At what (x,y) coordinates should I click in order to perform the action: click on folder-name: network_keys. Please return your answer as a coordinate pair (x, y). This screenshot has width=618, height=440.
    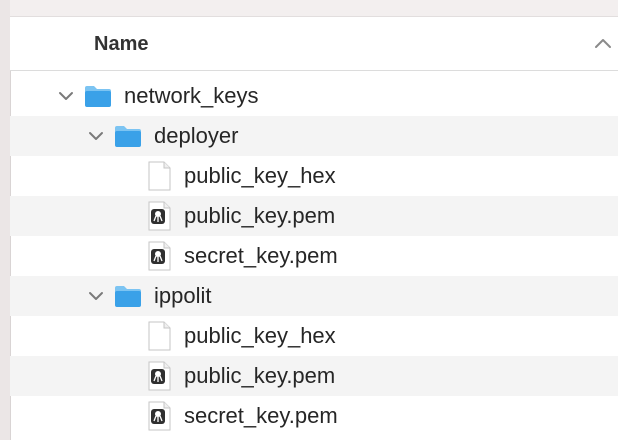
    Looking at the image, I should click on (191, 95).